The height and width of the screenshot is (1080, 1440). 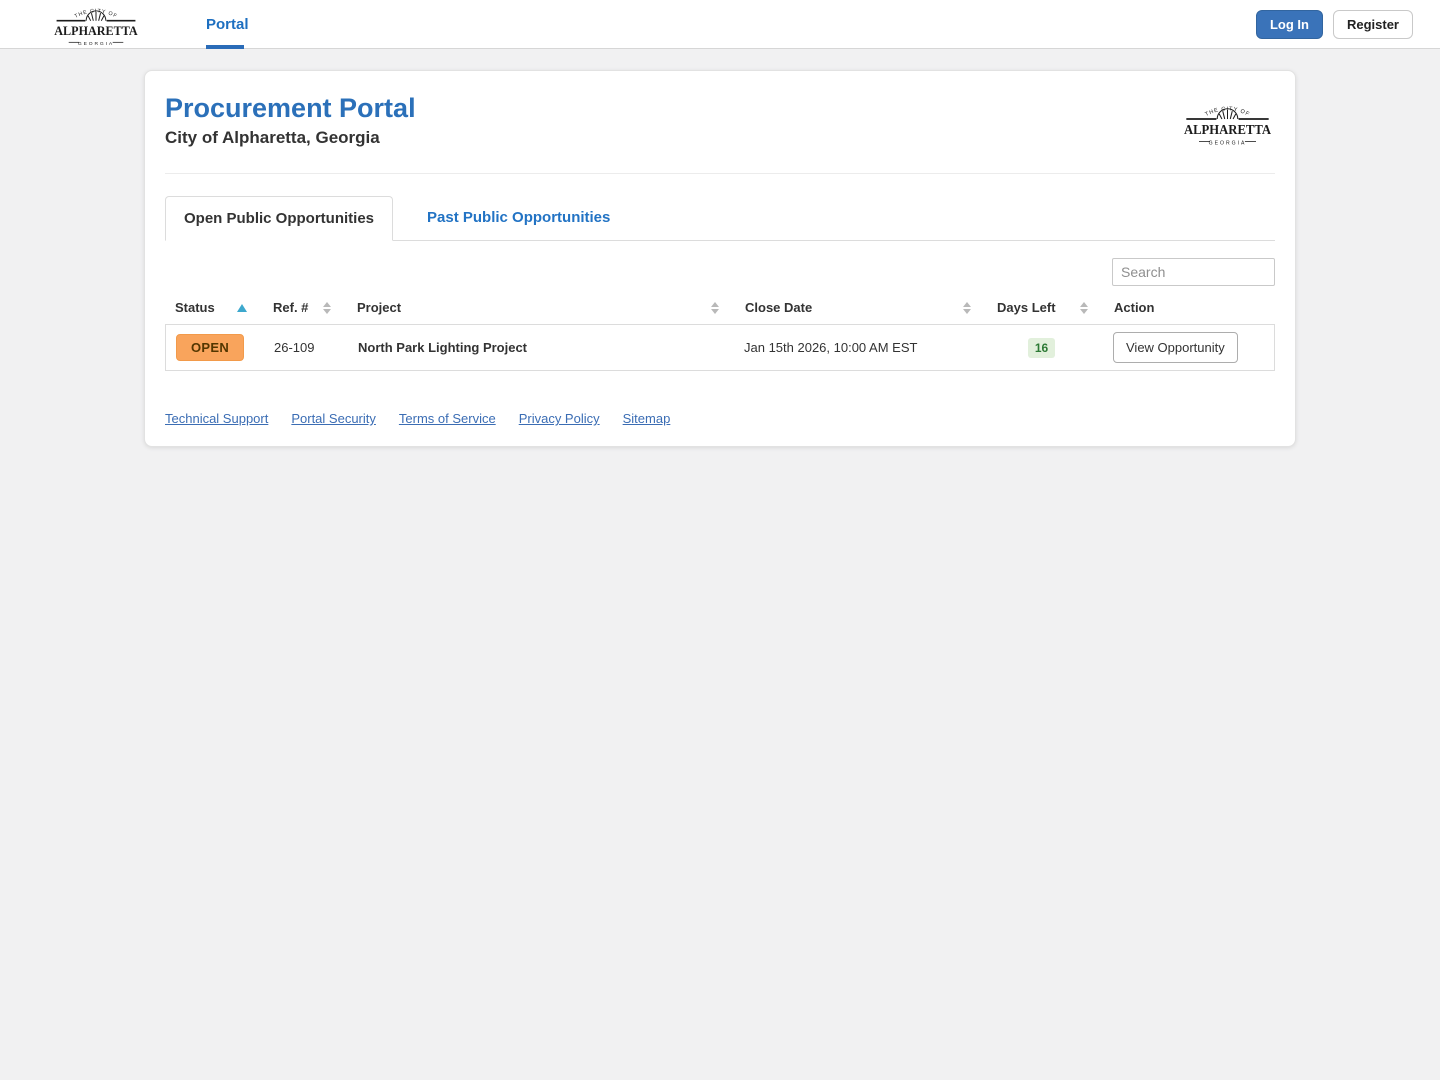 I want to click on alpharetta-logo-icon: THE CITY OF ALPHARETTA GEORGIA, so click(x=96, y=27).